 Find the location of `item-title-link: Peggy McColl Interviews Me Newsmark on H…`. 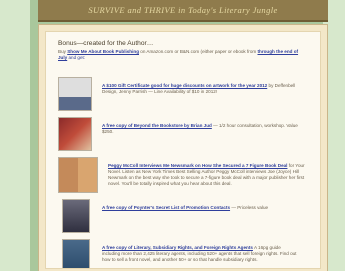

item-title-link: Peggy McColl Interviews Me Newsmark on H… is located at coordinates (197, 165).